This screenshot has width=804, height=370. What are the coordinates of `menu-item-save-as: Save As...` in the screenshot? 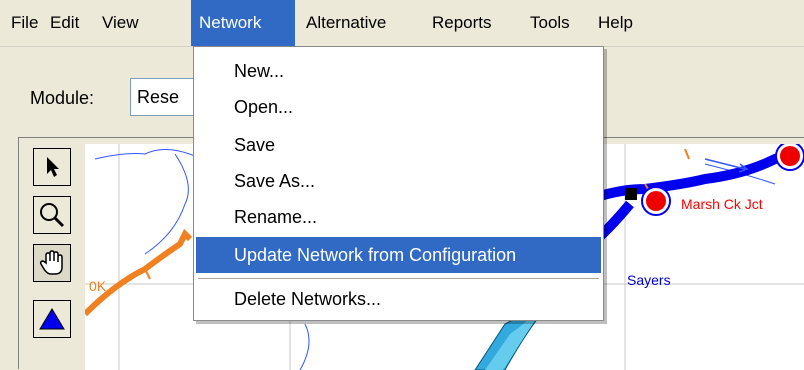 It's located at (398, 181).